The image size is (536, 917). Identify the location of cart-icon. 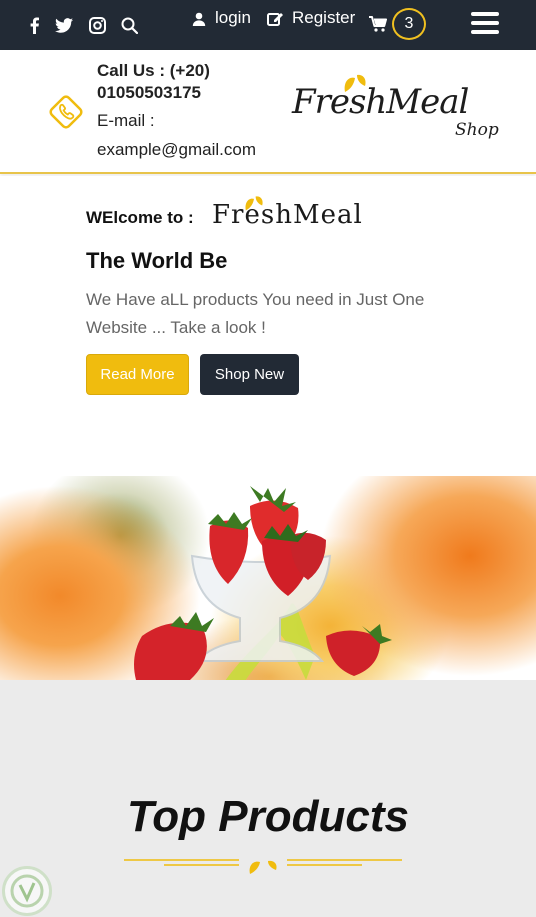
(378, 24).